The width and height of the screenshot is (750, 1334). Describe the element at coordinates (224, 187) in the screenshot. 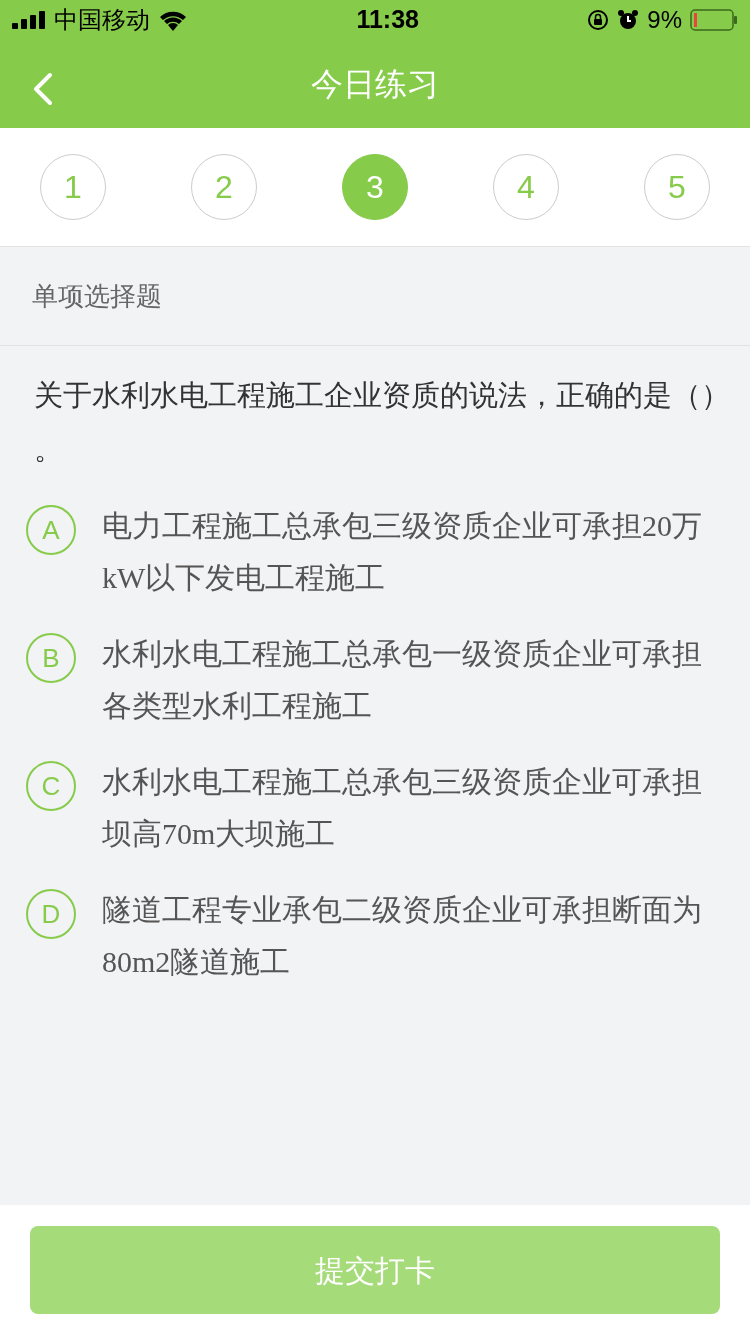

I see `question-number-tab: 2` at that location.